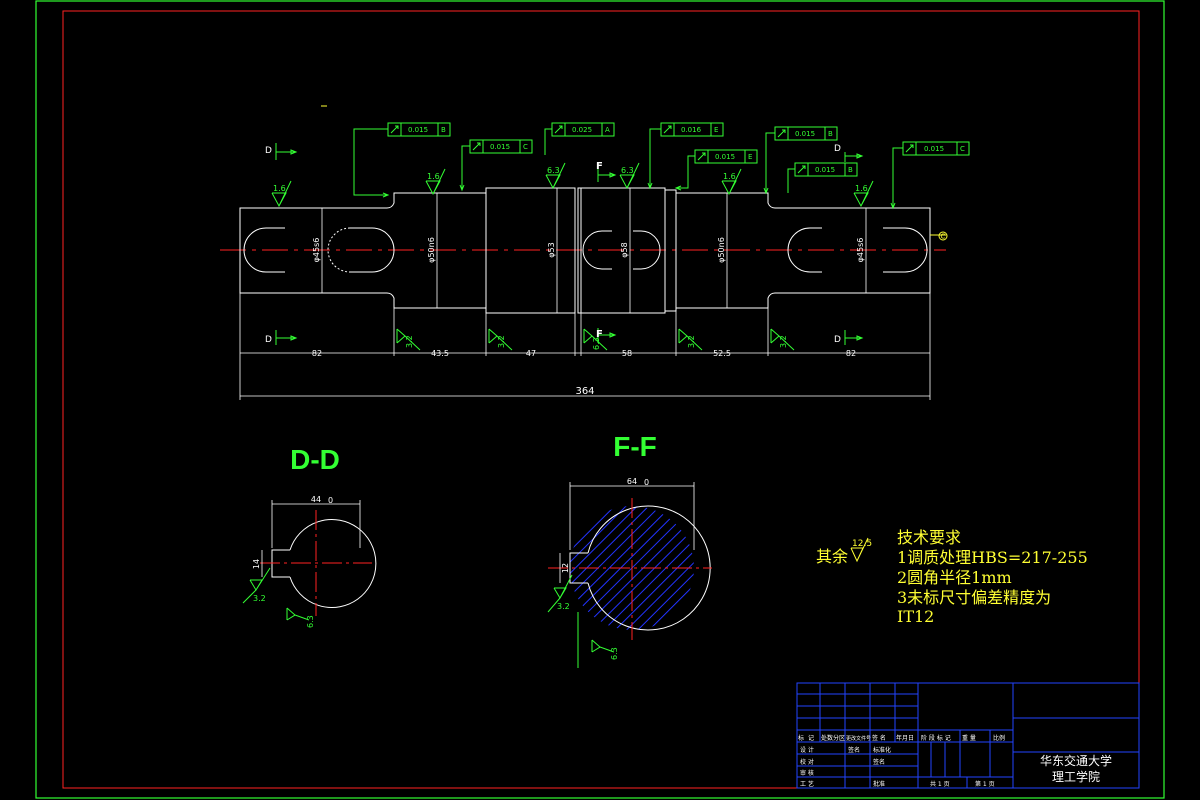 Image resolution: width=1200 pixels, height=800 pixels. Describe the element at coordinates (569, 244) in the screenshot. I see `section-markers` at that location.